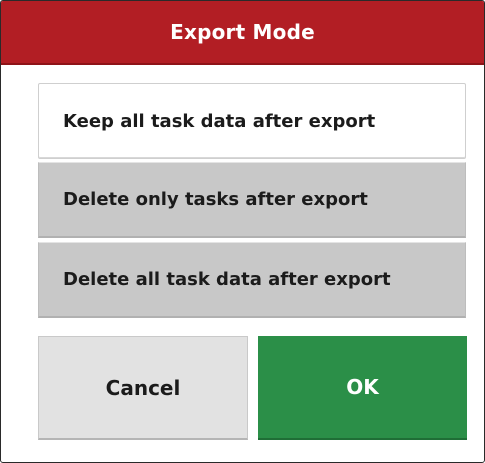 The height and width of the screenshot is (463, 485). Describe the element at coordinates (215, 199) in the screenshot. I see `option-label: Delete only tasks after export` at that location.